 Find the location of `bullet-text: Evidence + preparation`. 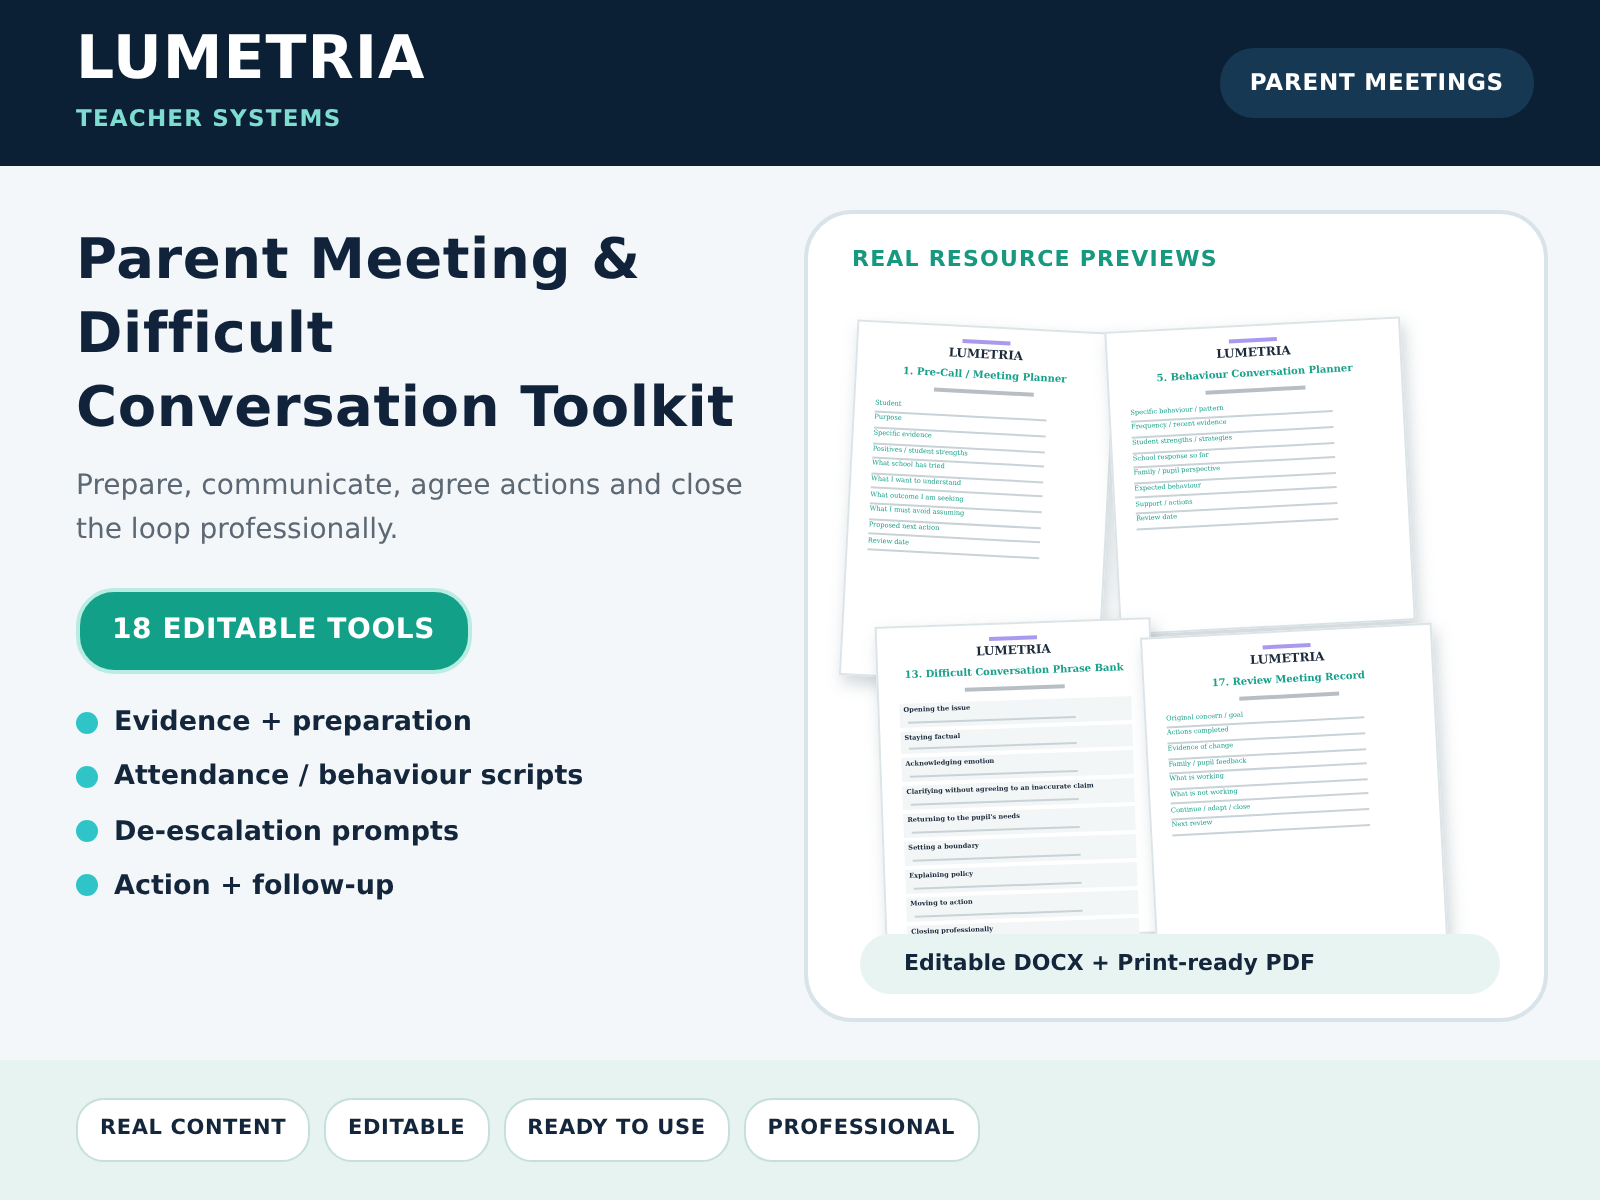

bullet-text: Evidence + preparation is located at coordinates (293, 723).